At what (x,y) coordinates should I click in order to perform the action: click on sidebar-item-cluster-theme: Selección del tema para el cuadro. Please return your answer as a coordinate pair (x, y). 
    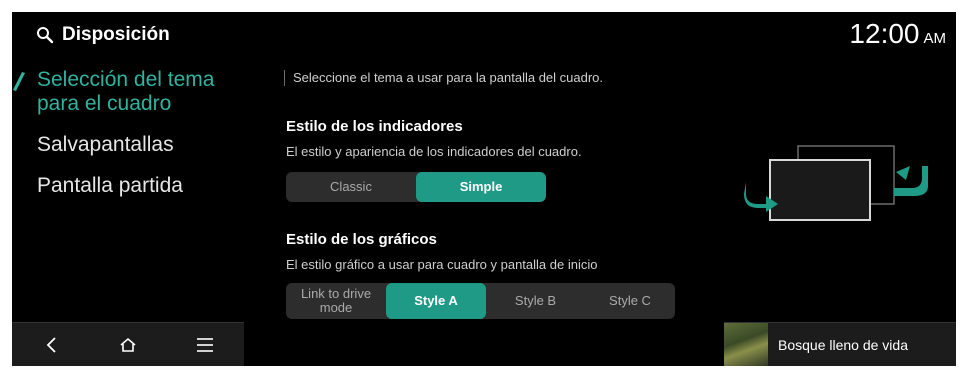
    Looking at the image, I should click on (128, 92).